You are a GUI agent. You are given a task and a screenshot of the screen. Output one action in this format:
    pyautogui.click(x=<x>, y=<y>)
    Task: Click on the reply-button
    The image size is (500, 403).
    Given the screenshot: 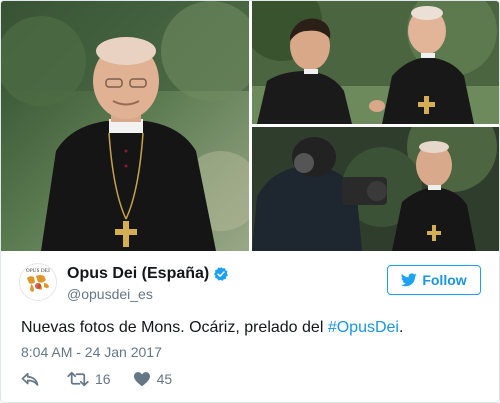 What is the action you would take?
    pyautogui.click(x=33, y=379)
    